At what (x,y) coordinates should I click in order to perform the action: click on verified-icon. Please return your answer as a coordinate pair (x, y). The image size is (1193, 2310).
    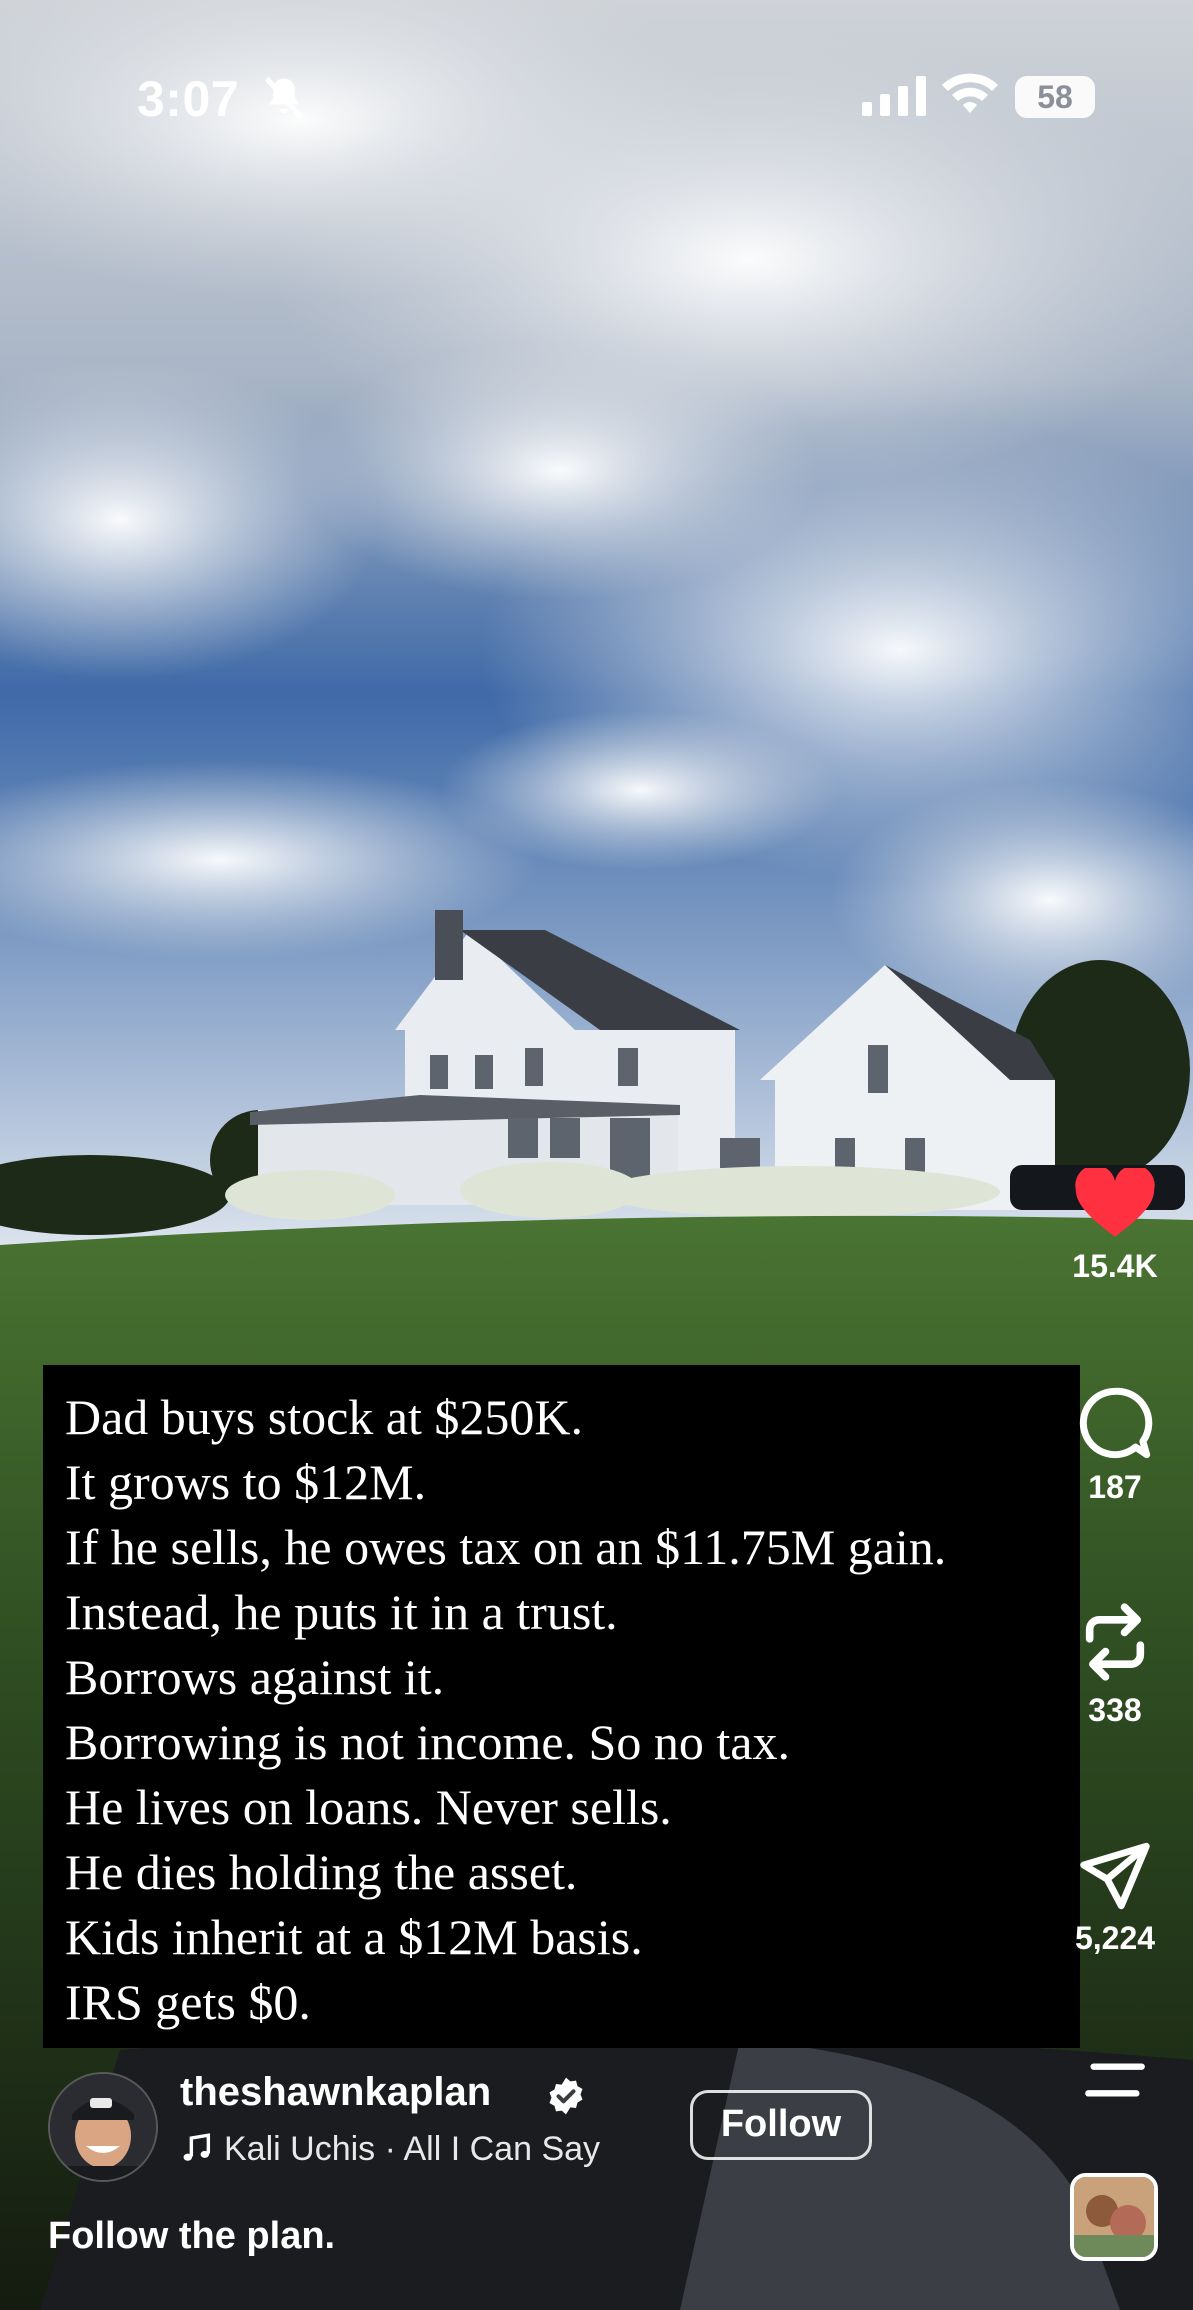
    Looking at the image, I should click on (566, 2096).